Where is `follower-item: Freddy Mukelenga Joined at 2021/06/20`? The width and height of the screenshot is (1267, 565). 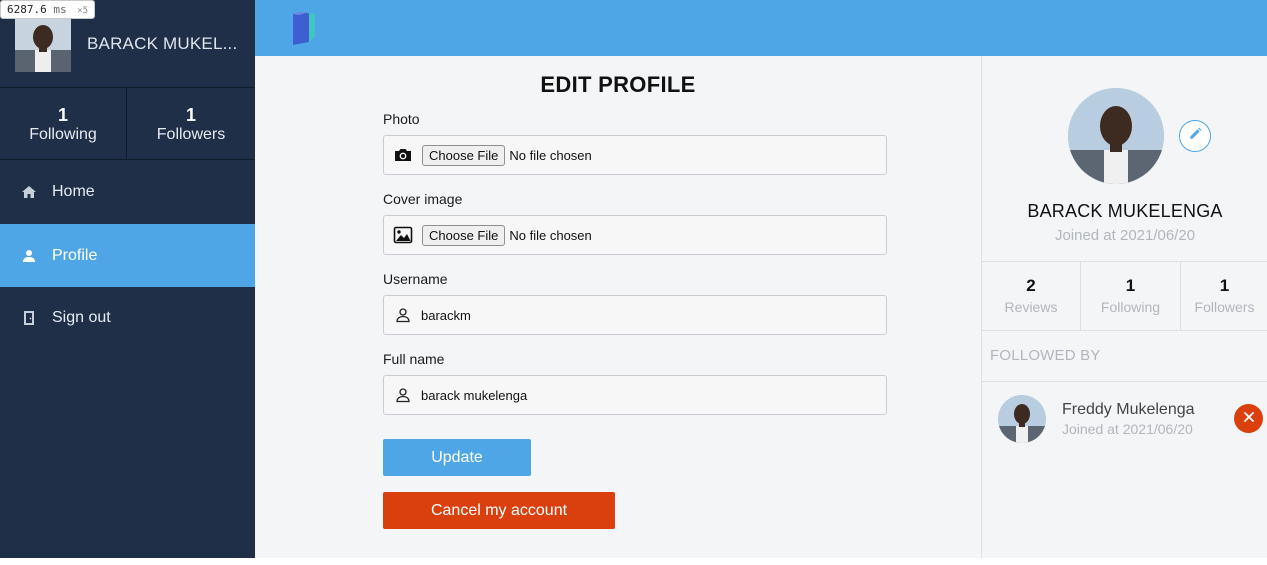 follower-item: Freddy Mukelenga Joined at 2021/06/20 is located at coordinates (1124, 417).